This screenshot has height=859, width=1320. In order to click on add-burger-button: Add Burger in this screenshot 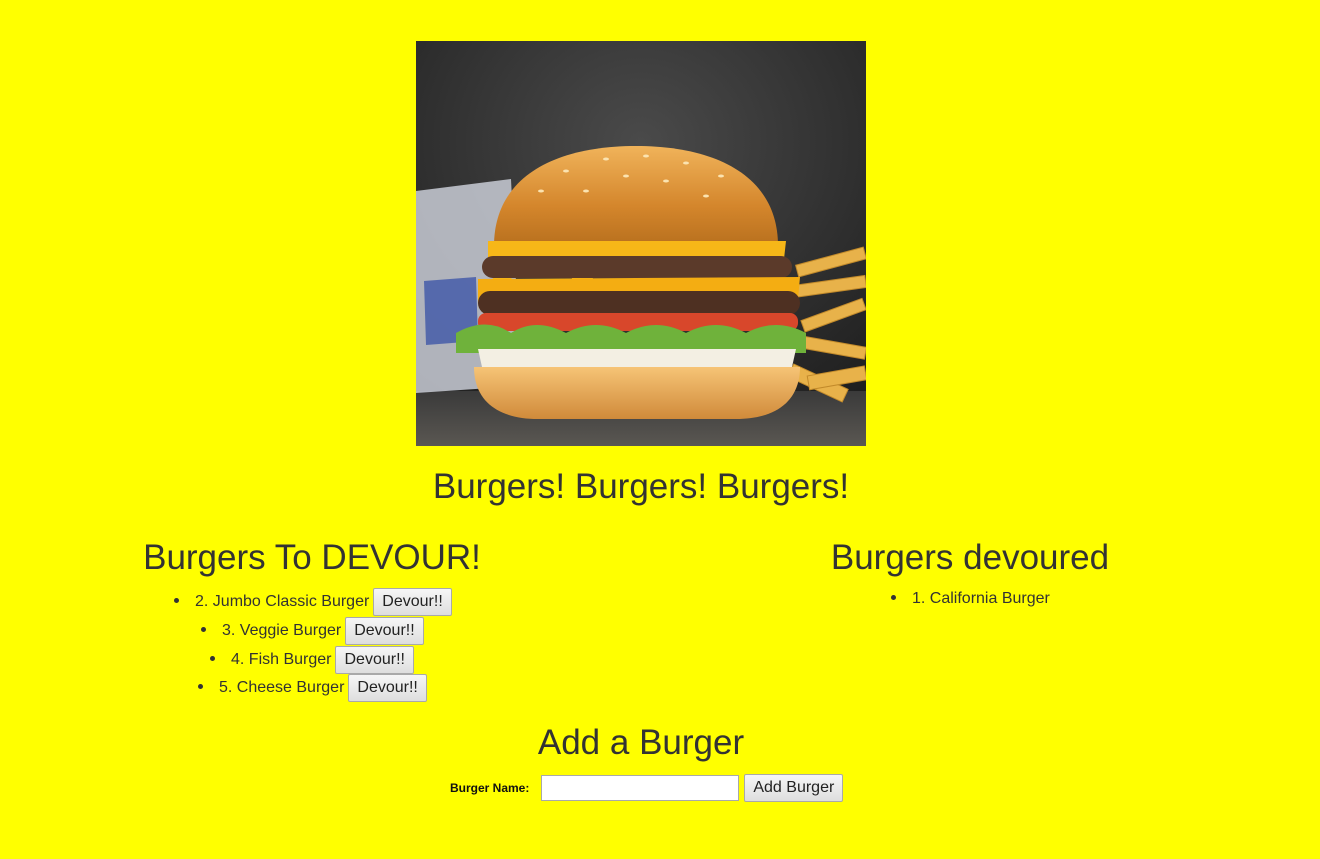, I will do `click(794, 788)`.